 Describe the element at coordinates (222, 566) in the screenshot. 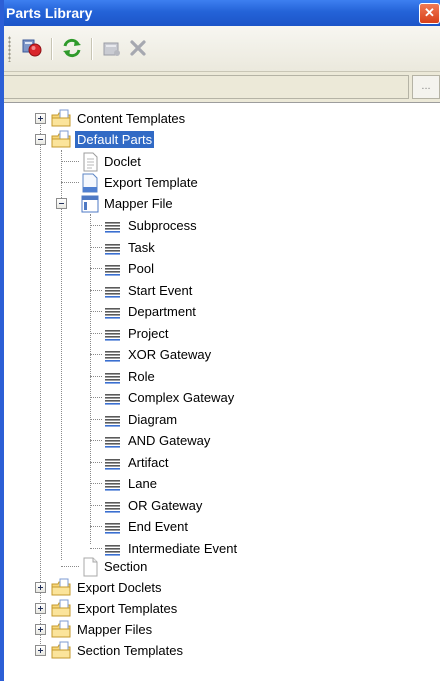

I see `tree-item-section: Section` at that location.